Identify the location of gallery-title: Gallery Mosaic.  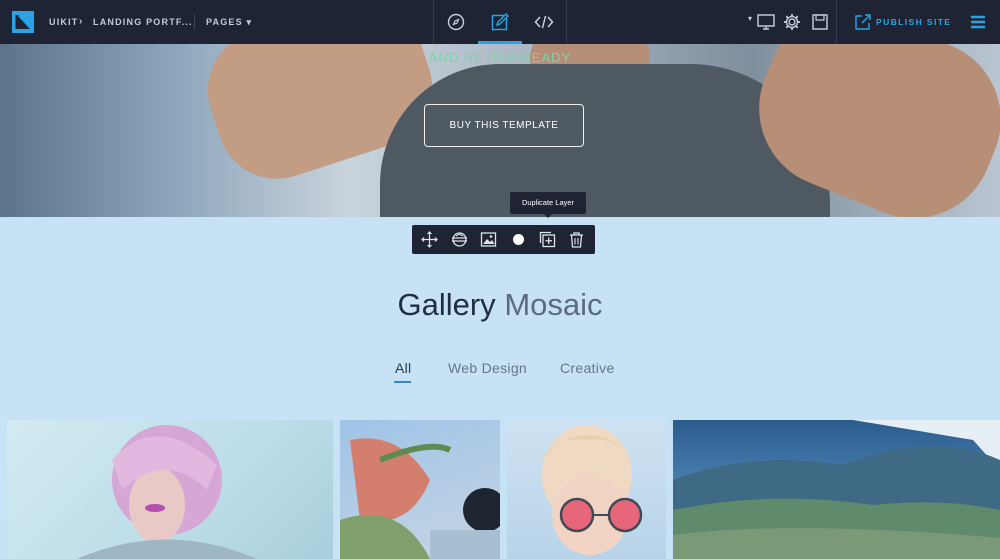
(500, 305).